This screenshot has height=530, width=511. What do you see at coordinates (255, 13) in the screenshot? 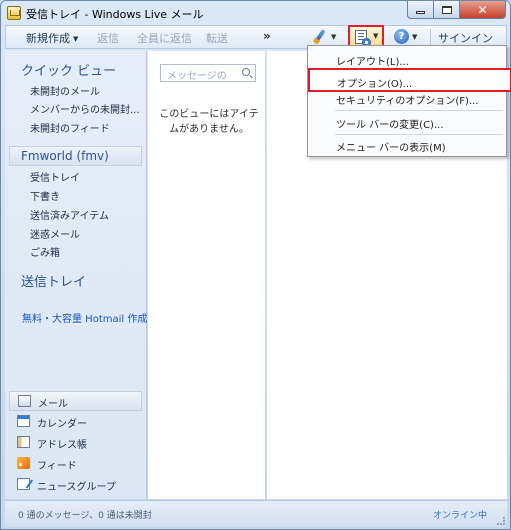
I see `title-bar: 受信トレイ - Windows Live メール ✕` at bounding box center [255, 13].